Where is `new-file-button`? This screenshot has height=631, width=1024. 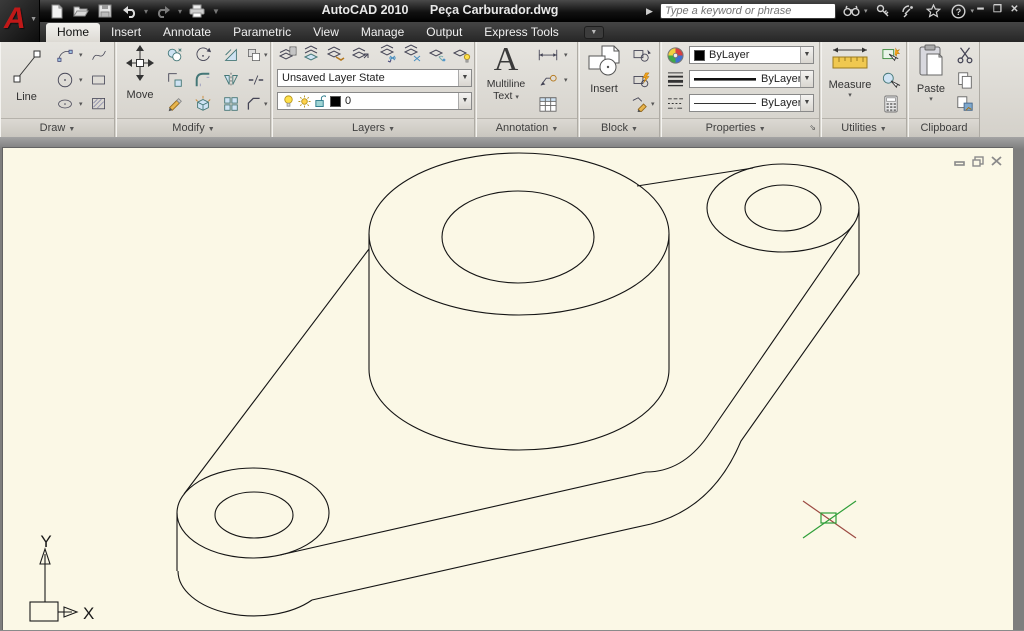
new-file-button is located at coordinates (57, 11).